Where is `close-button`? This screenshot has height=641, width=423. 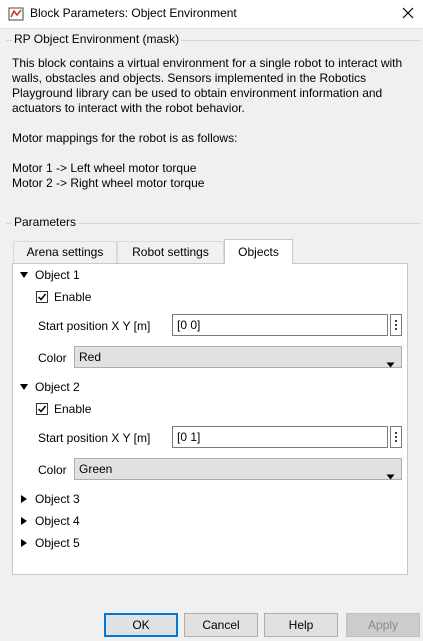 close-button is located at coordinates (408, 14).